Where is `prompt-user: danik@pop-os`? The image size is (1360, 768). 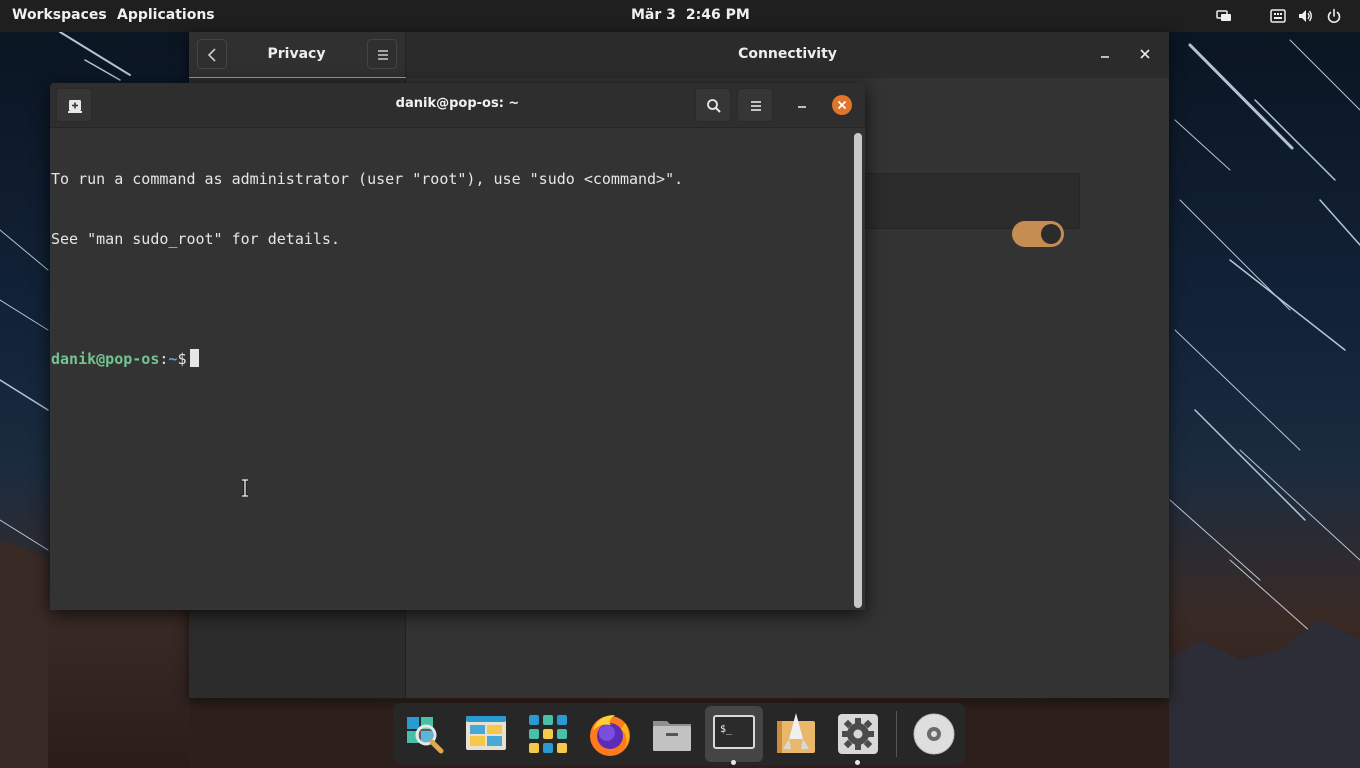 prompt-user: danik@pop-os is located at coordinates (105, 359).